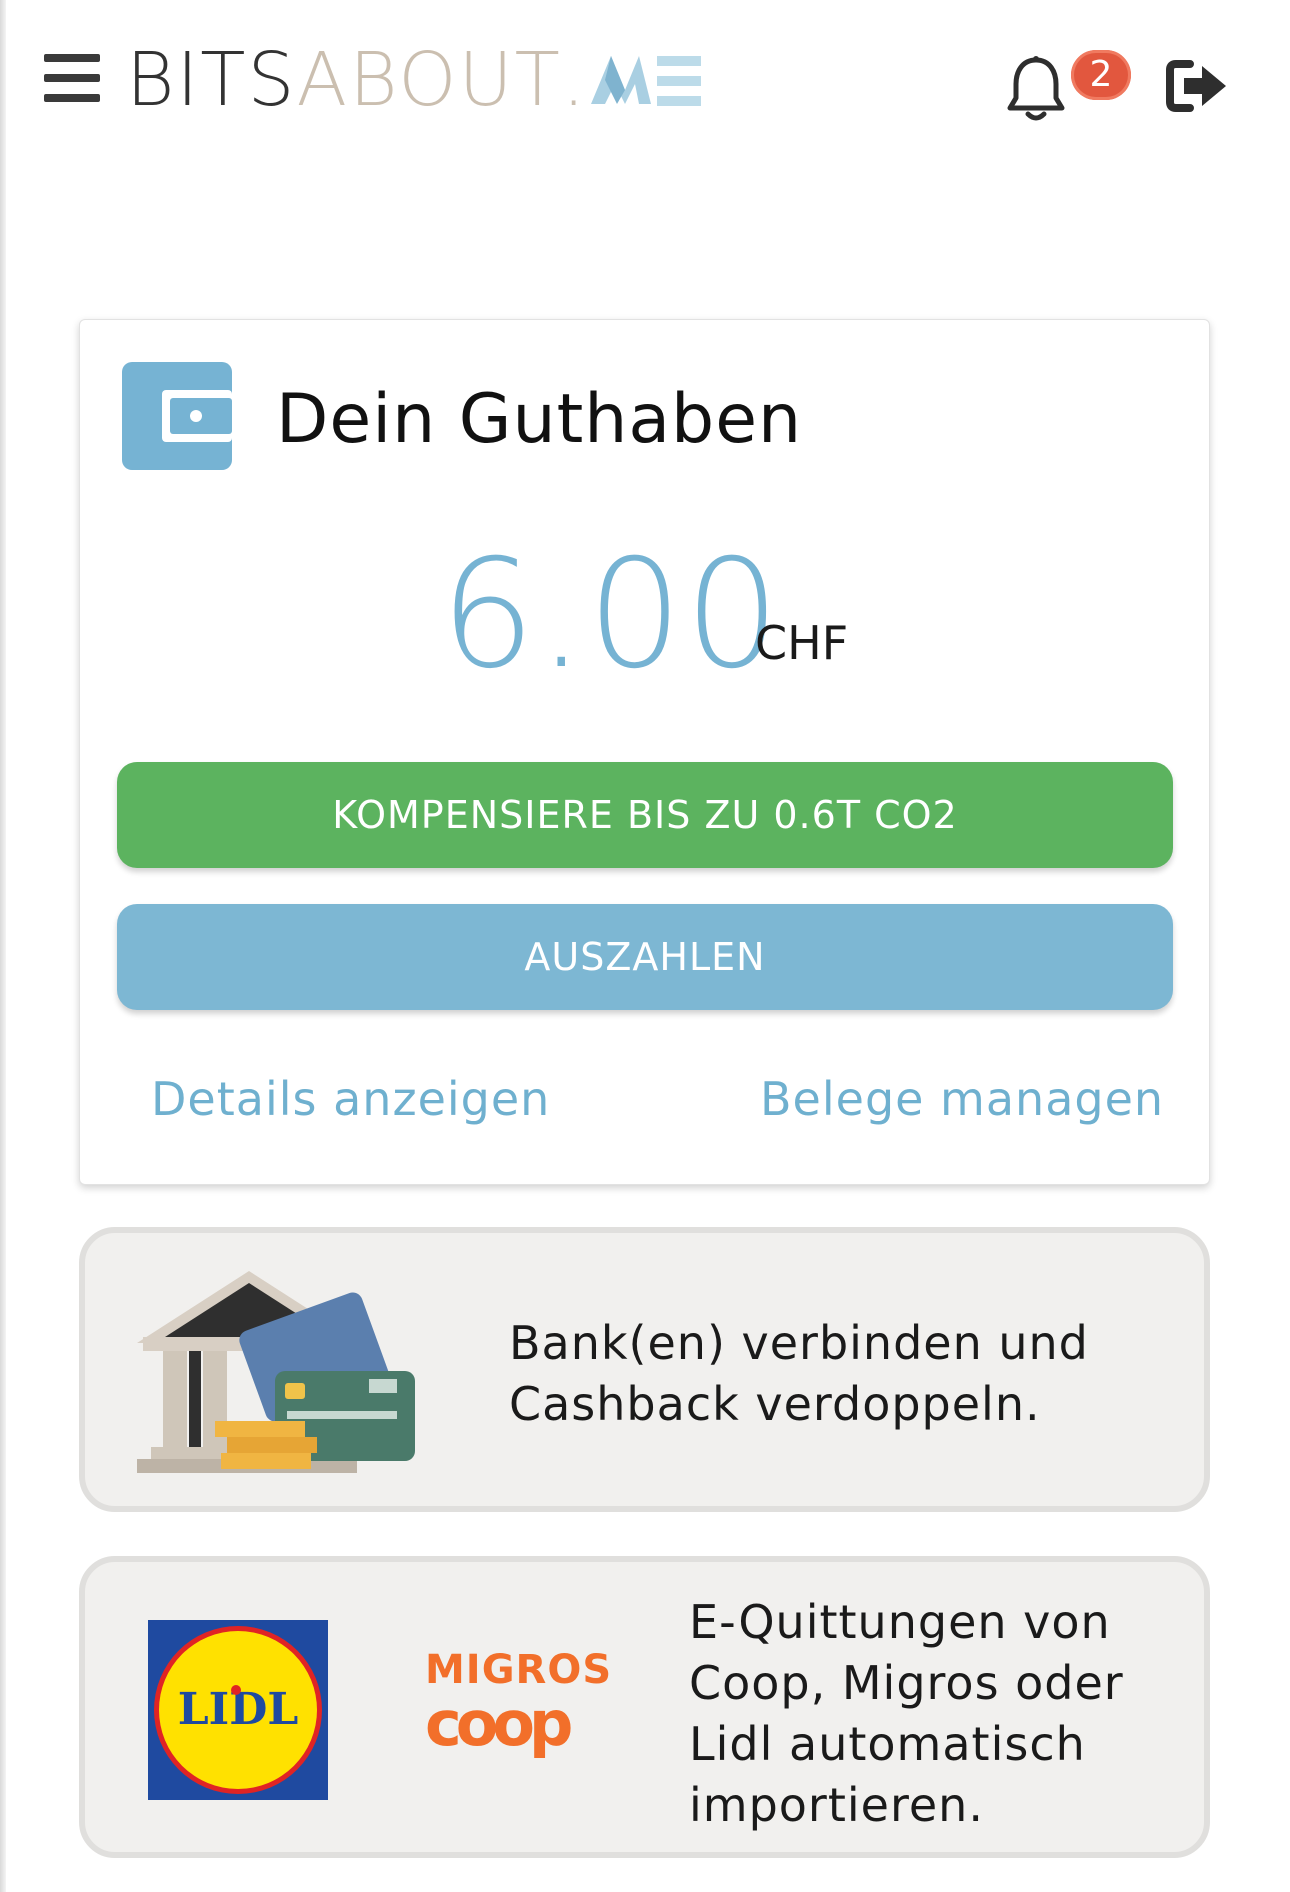 The height and width of the screenshot is (1892, 1290). Describe the element at coordinates (73, 79) in the screenshot. I see `menu-icon` at that location.